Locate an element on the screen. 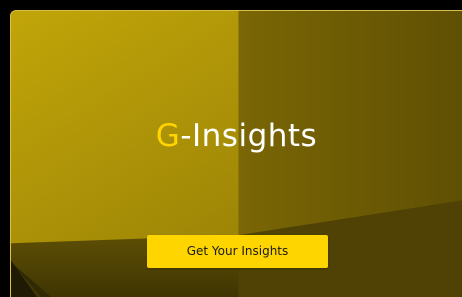  hero-title-accent: G is located at coordinates (168, 136).